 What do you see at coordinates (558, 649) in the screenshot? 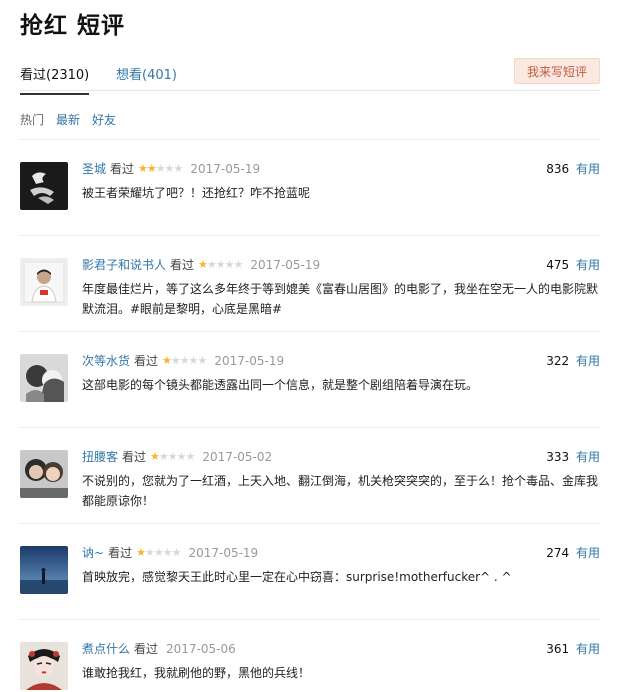
I see `useful-count: 361` at bounding box center [558, 649].